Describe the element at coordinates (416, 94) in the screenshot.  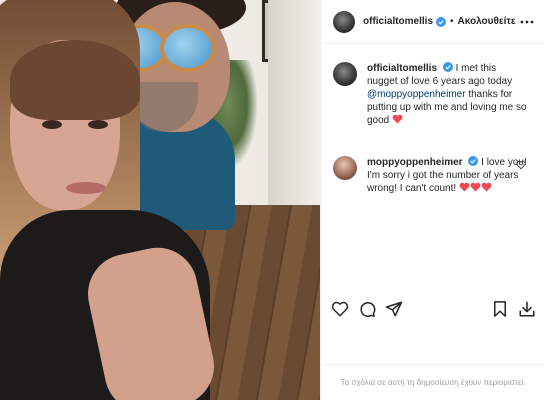
I see `caption-mention-link: @moppyoppenheimer` at that location.